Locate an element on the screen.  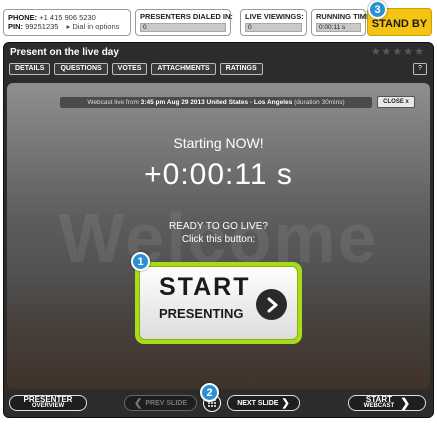
tab-ratings: RATINGS is located at coordinates (241, 69).